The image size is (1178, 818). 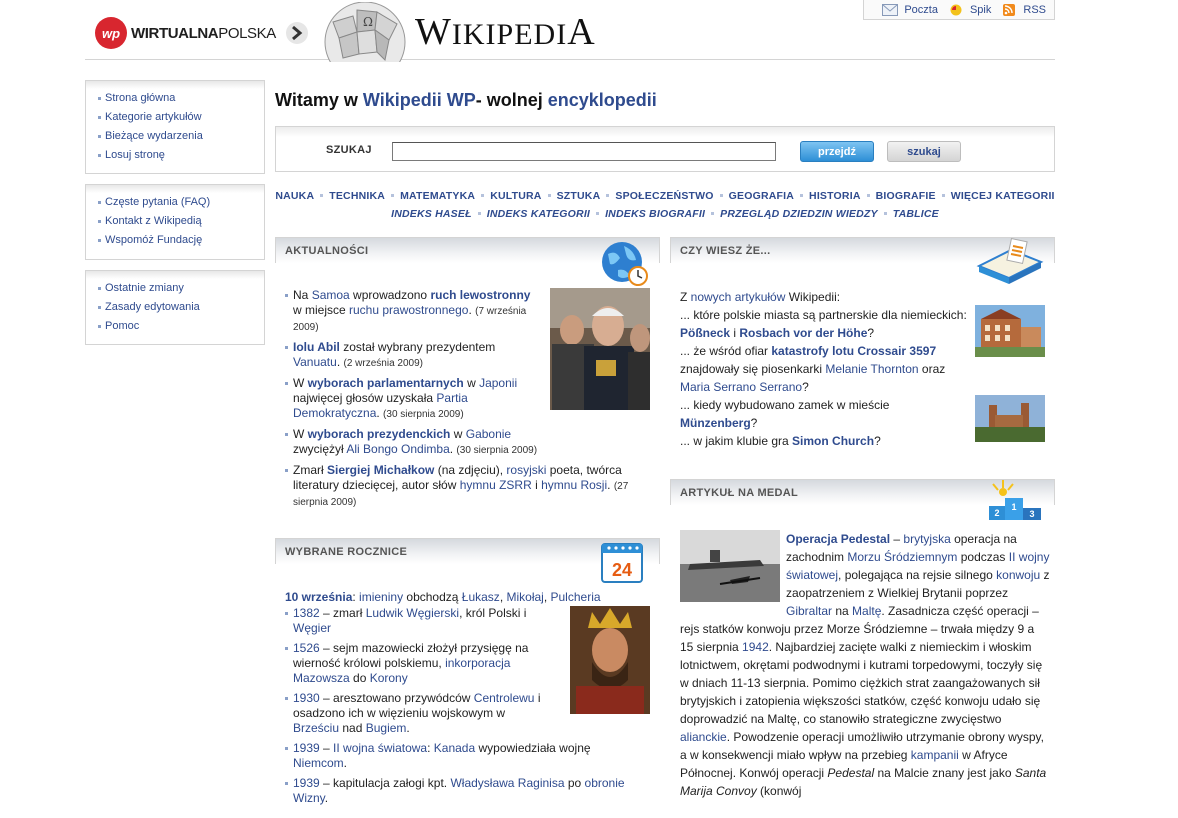 I want to click on dyk-photo-castle, so click(x=1010, y=418).